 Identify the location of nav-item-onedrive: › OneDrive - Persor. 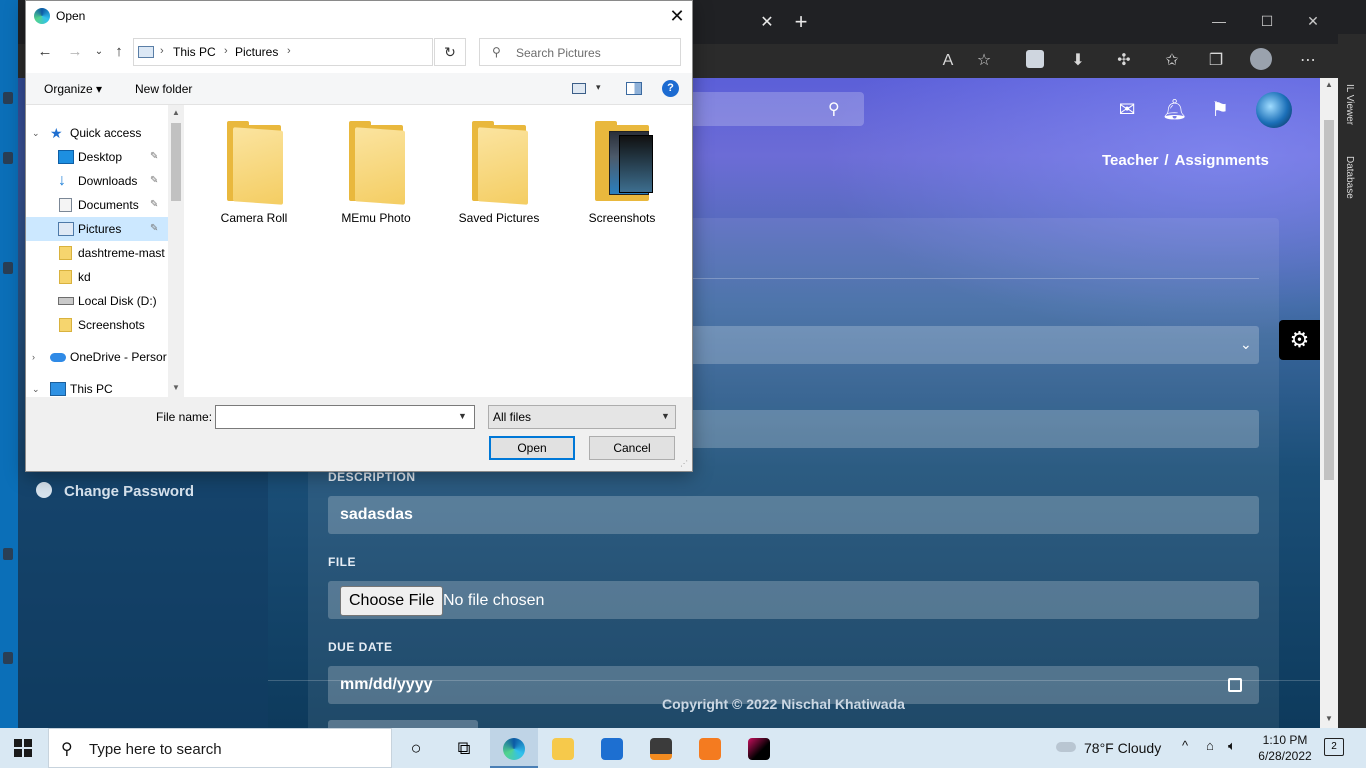
(97, 357).